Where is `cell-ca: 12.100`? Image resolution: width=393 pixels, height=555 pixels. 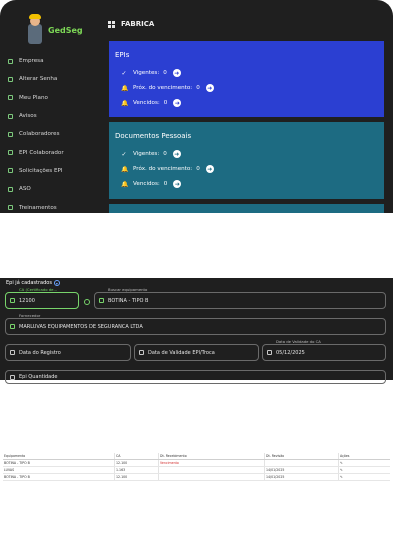
cell-ca: 12.100 is located at coordinates (137, 463).